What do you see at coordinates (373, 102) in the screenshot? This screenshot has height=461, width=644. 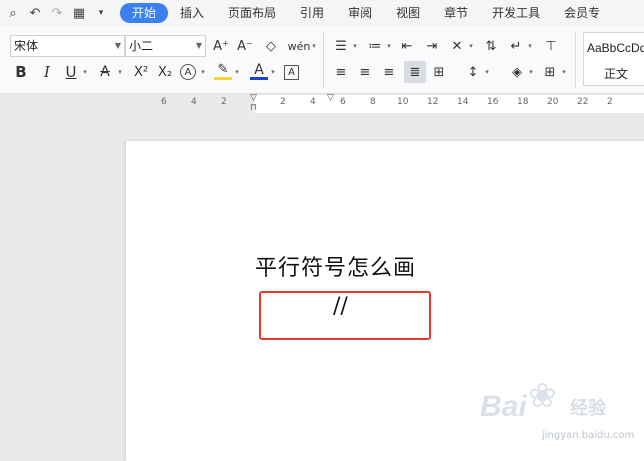 I see `ruler-number: 8` at bounding box center [373, 102].